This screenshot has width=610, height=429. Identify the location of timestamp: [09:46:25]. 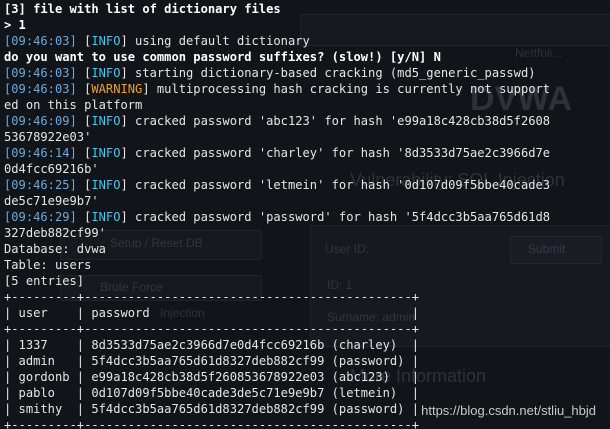
(40, 185).